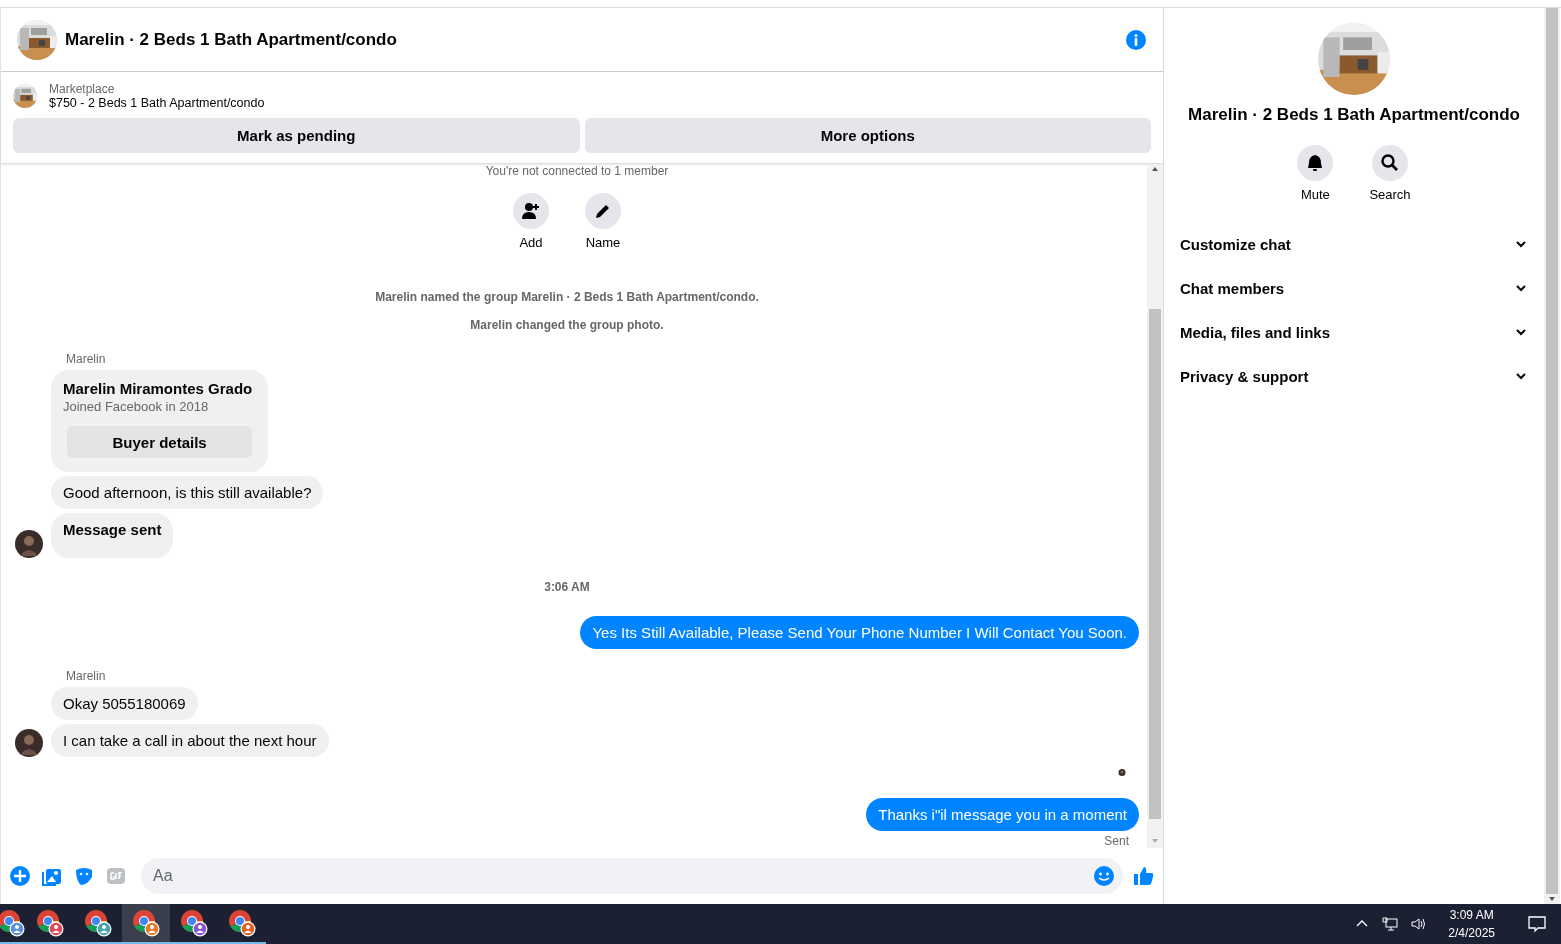 Image resolution: width=1561 pixels, height=944 pixels. I want to click on listing-action-button: Mark as pending, so click(296, 135).